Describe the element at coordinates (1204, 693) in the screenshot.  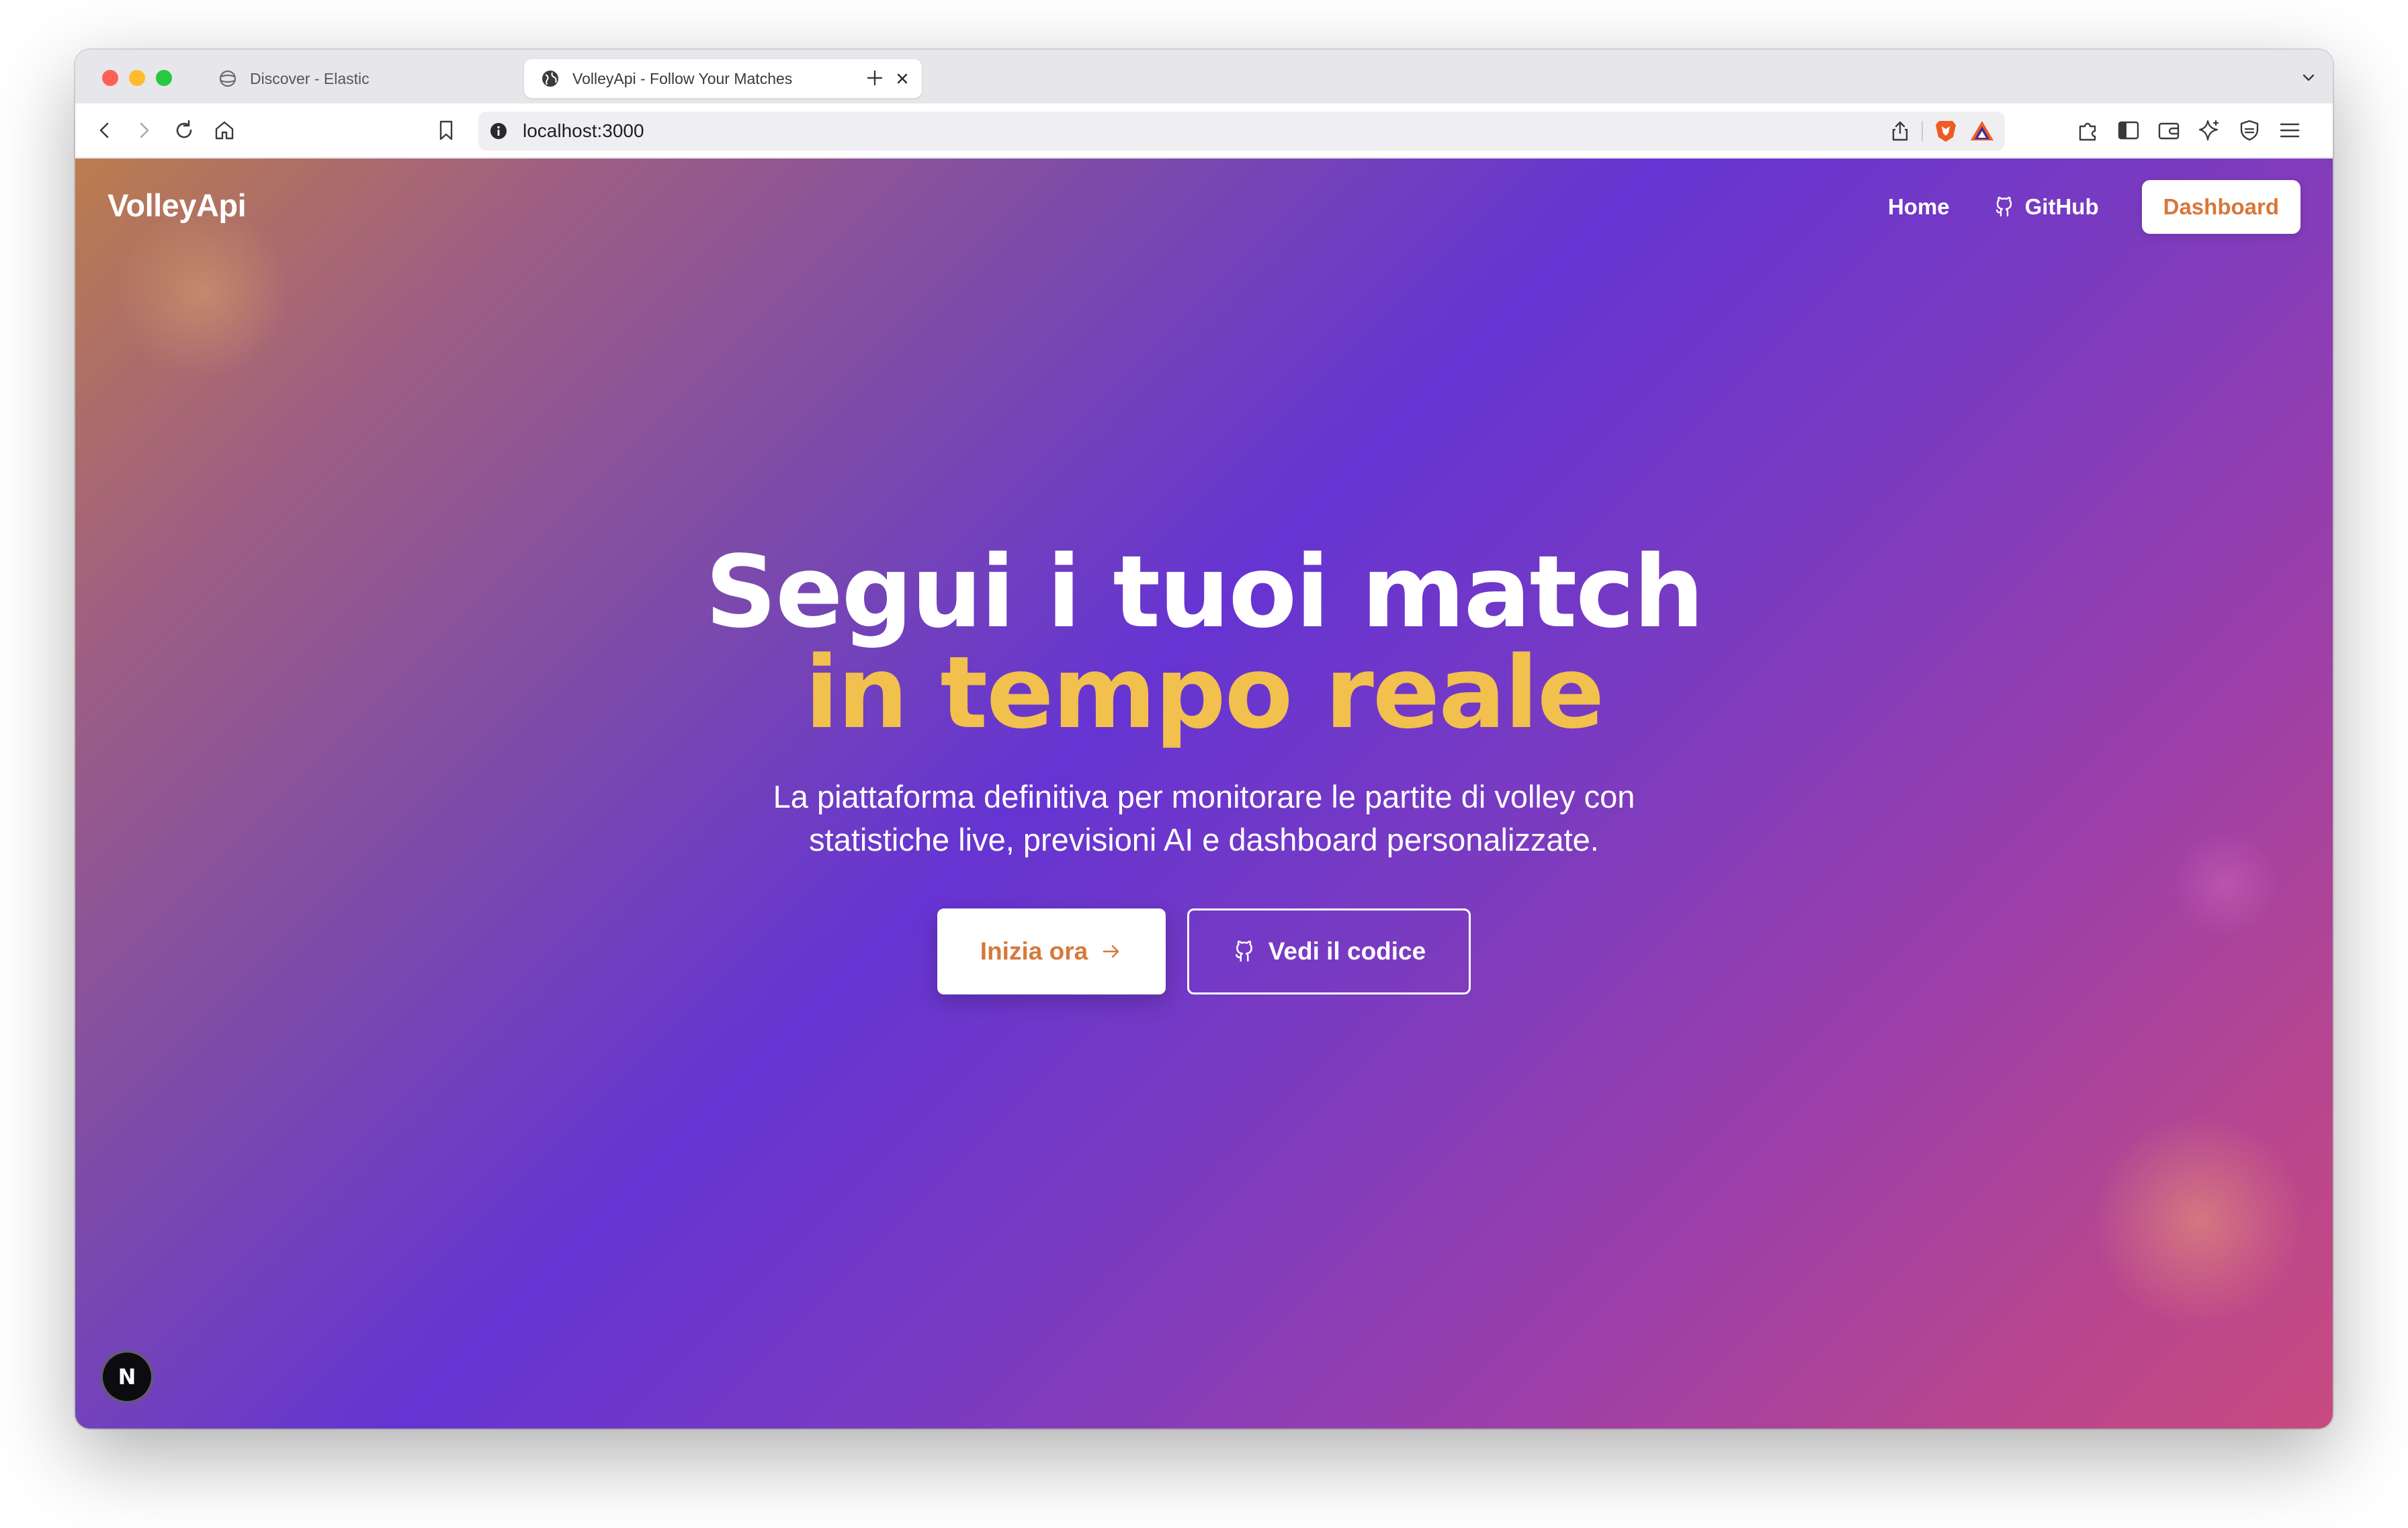
I see `hero-title-highlight: in tempo reale` at that location.